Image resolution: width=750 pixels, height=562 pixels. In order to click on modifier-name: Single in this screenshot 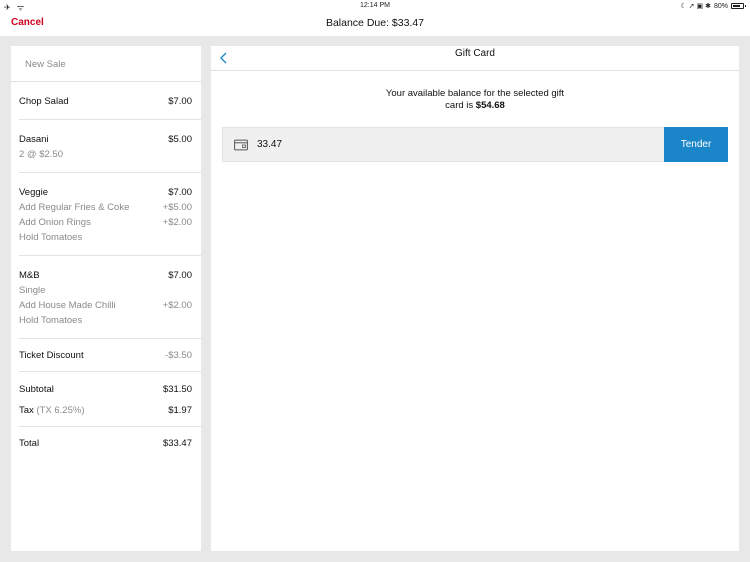, I will do `click(32, 290)`.